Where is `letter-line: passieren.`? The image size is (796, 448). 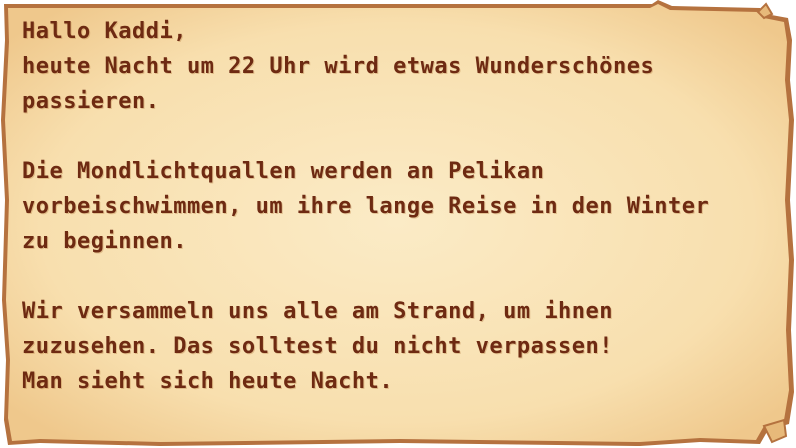 letter-line: passieren. is located at coordinates (91, 101).